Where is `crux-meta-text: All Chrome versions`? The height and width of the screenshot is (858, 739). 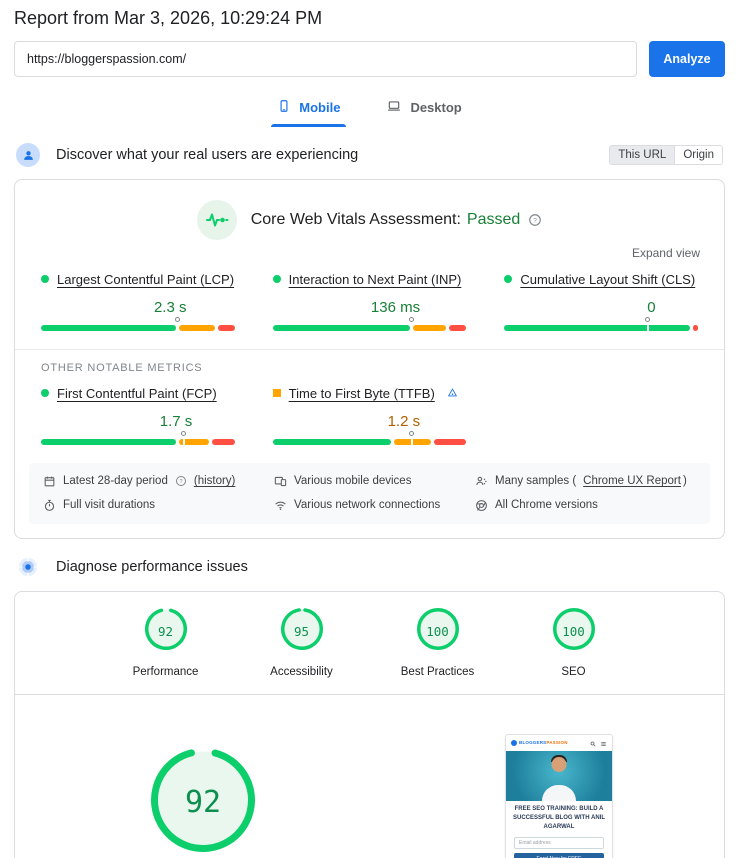
crux-meta-text: All Chrome versions is located at coordinates (546, 505).